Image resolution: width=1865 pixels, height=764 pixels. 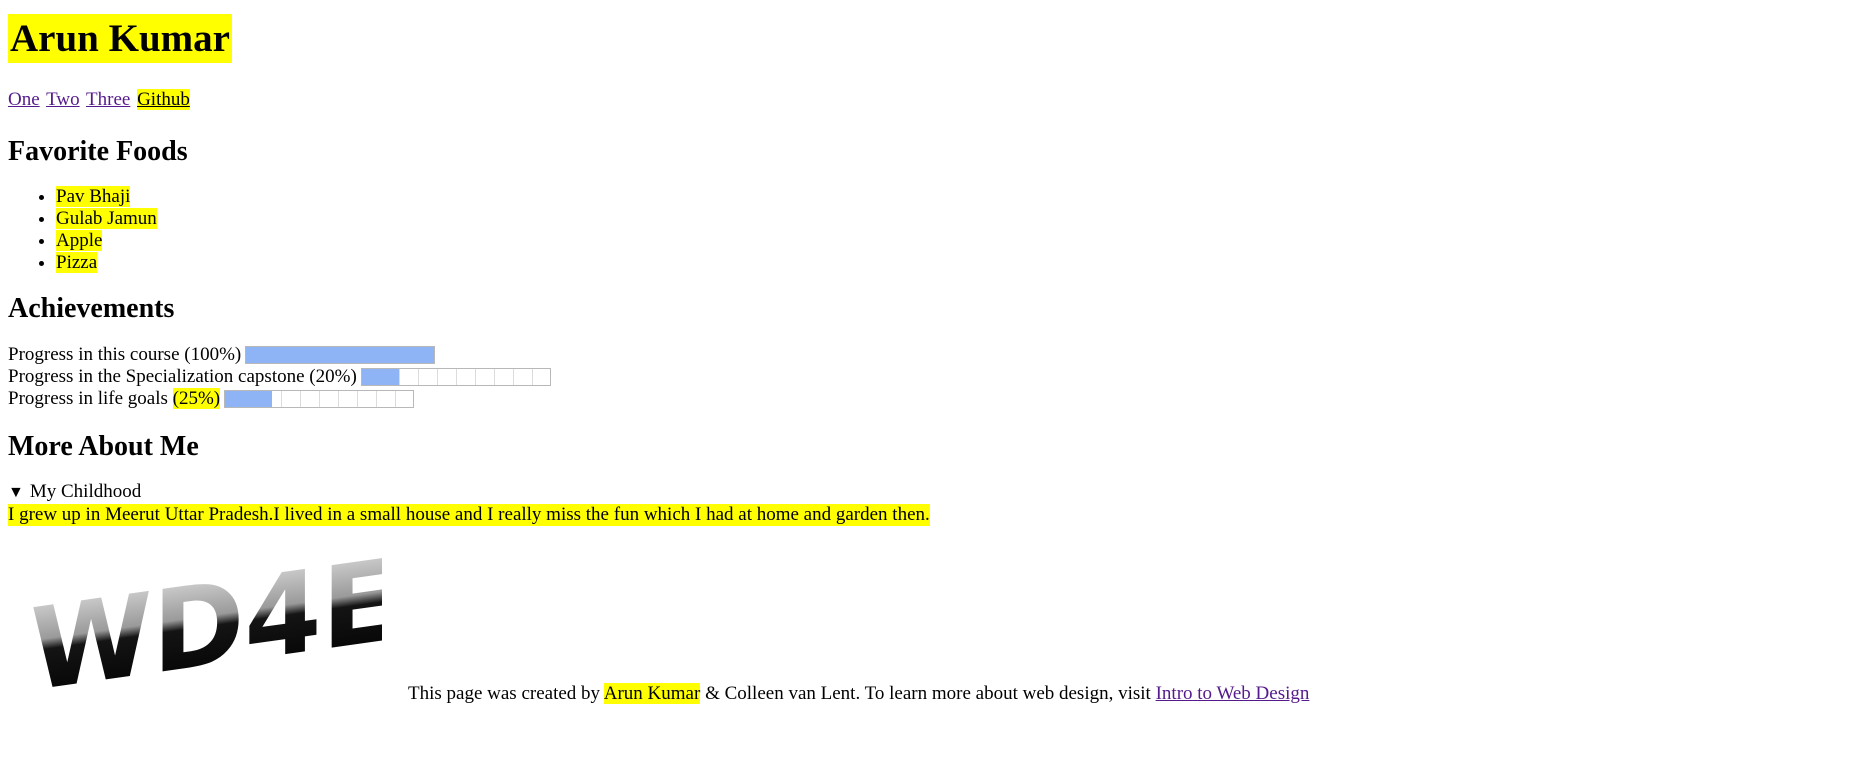 I want to click on footer-prefix: This page was created by, so click(x=504, y=693).